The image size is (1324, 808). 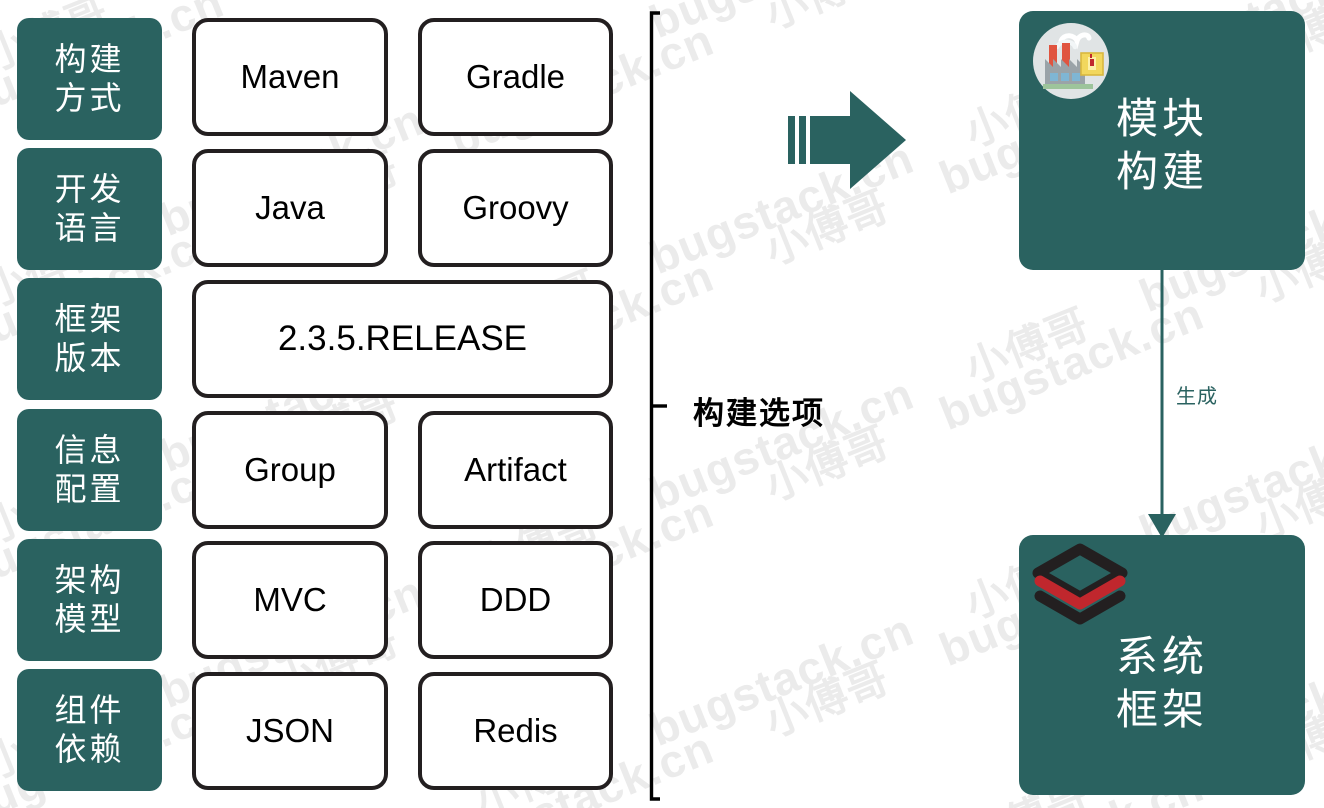 I want to click on category-label-line1: 组件, so click(x=89, y=709).